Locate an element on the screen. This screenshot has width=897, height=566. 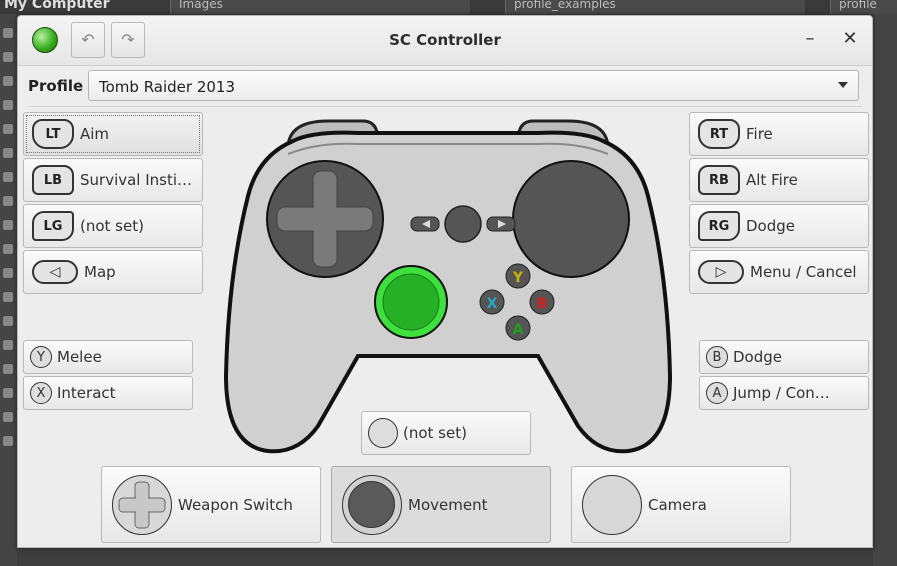
background-sidebar is located at coordinates (8, 290).